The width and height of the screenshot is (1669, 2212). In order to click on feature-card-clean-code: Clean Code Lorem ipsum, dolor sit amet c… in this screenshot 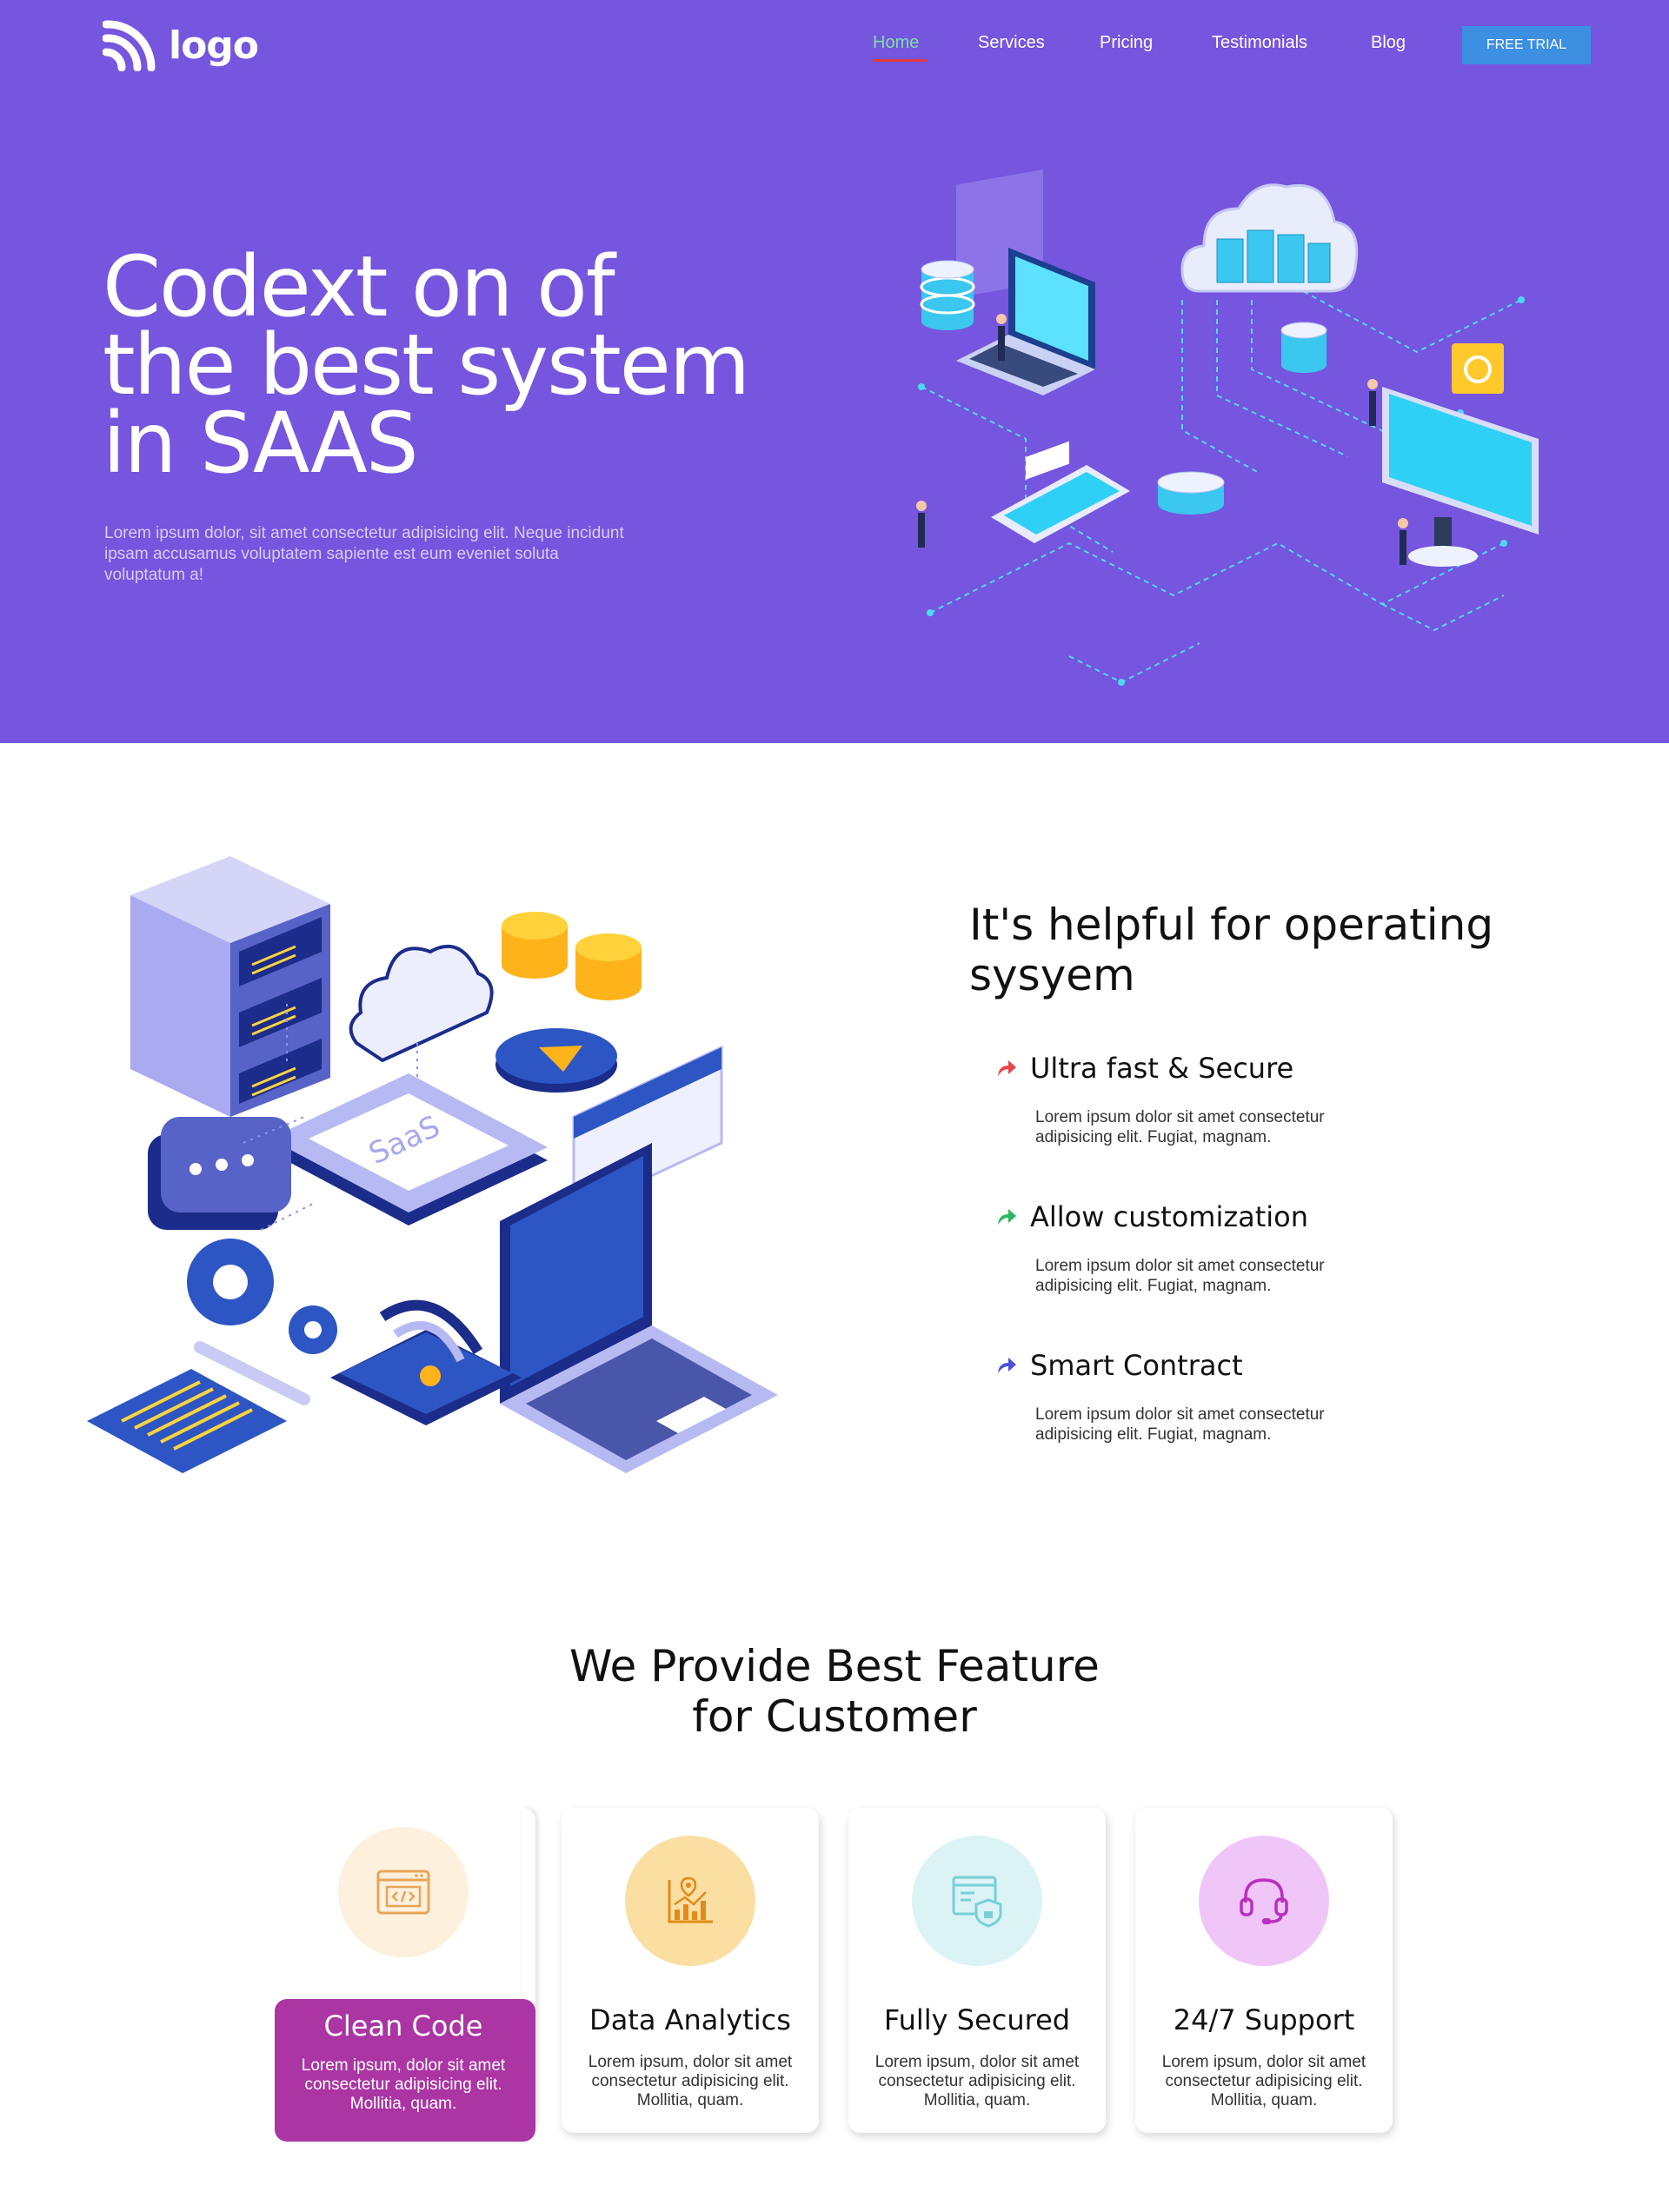, I will do `click(405, 1971)`.